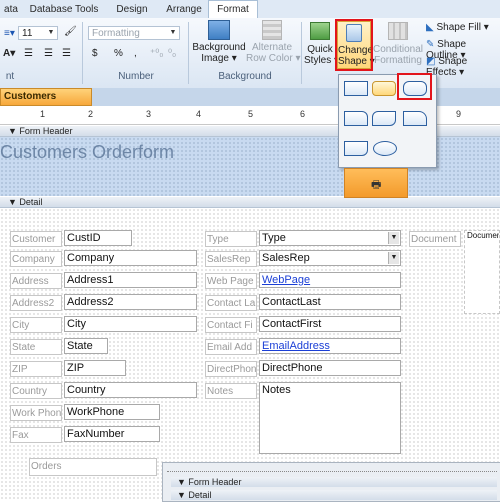 The image size is (500, 502). Describe the element at coordinates (231, 391) in the screenshot. I see `label-notes: Notes` at that location.